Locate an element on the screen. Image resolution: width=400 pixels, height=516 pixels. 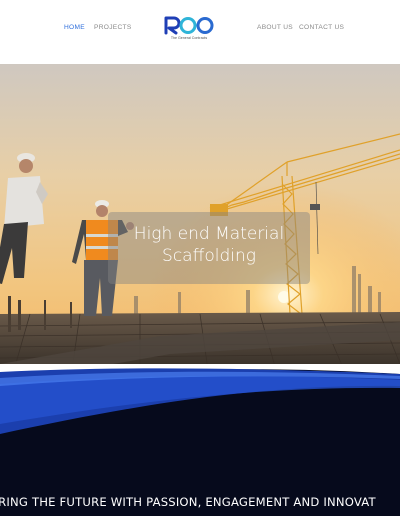
logo-tagline: The General Contracts is located at coordinates (189, 38).